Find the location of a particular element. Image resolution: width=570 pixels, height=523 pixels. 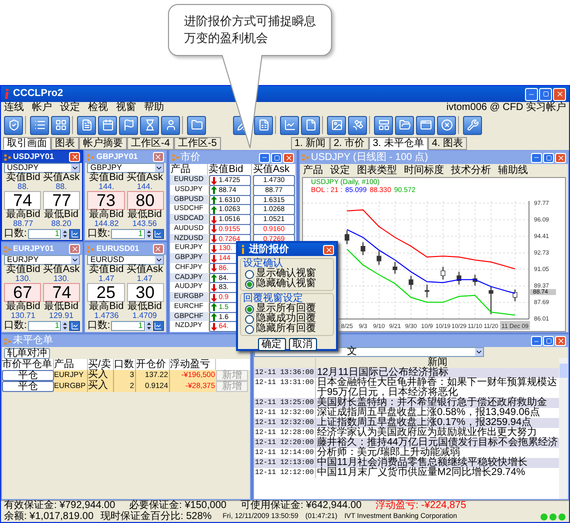

tab: 帐户摘要 is located at coordinates (103, 143).